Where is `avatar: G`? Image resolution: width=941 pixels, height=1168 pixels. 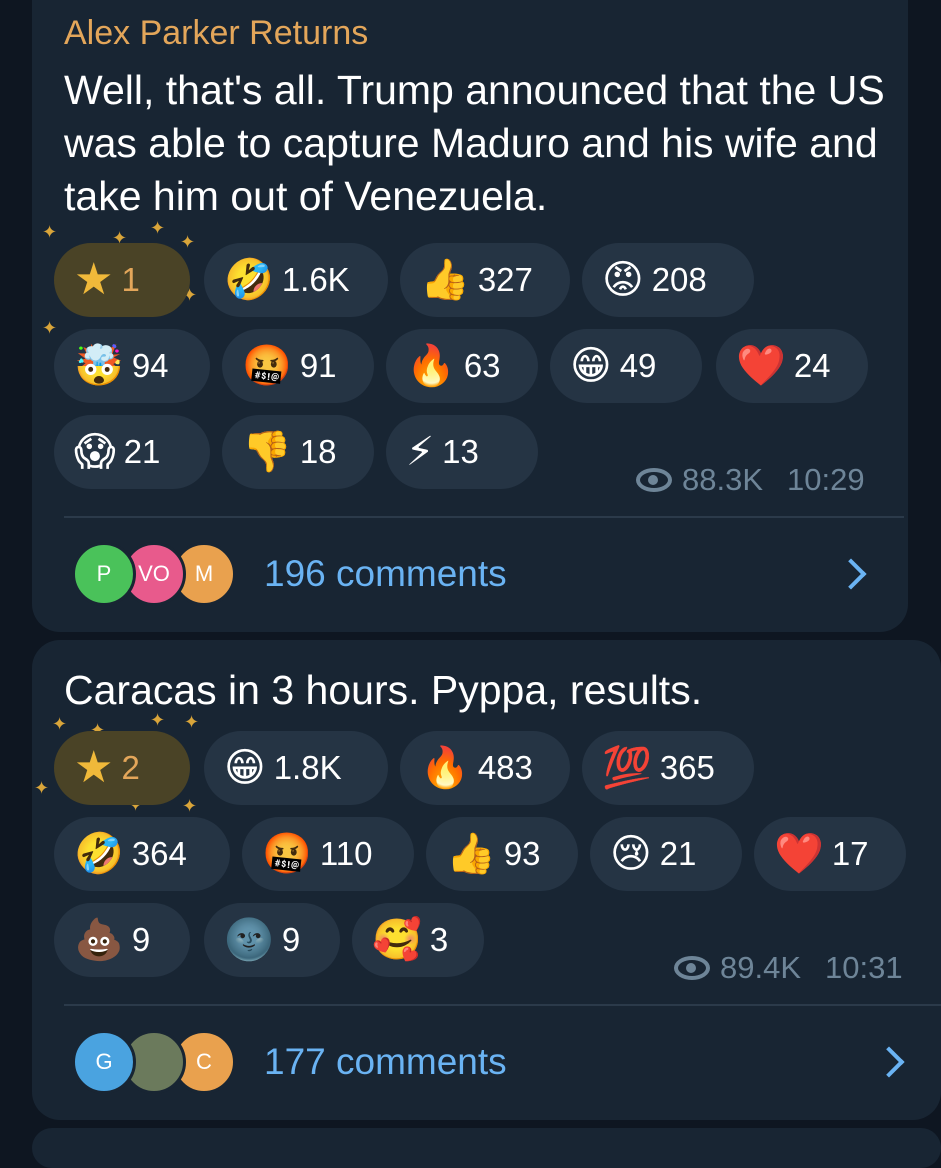
avatar: G is located at coordinates (104, 1062).